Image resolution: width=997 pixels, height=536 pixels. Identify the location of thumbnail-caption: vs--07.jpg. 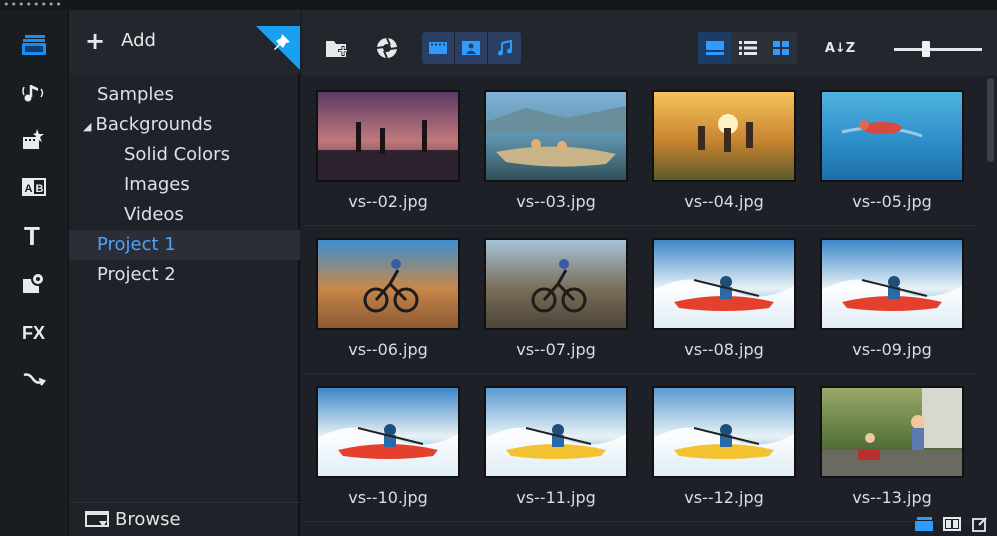
(556, 349).